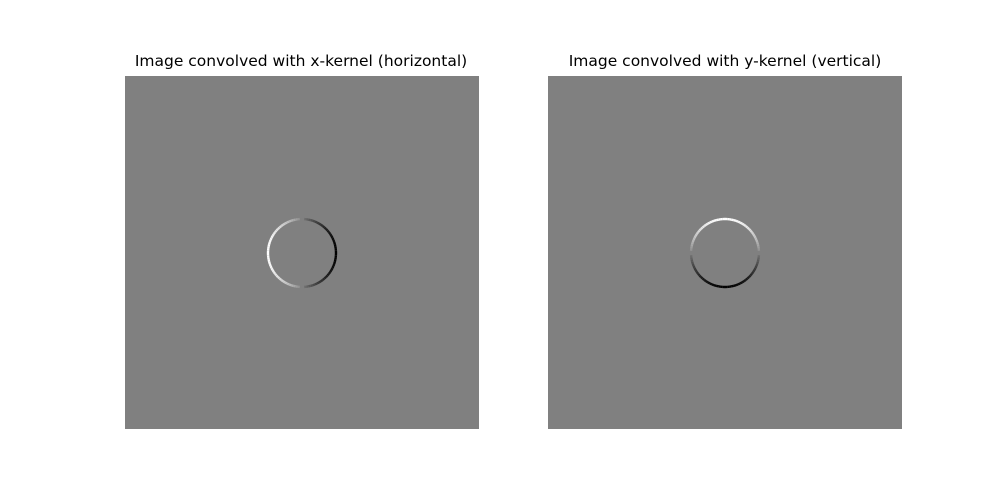 The height and width of the screenshot is (500, 1000). What do you see at coordinates (725, 61) in the screenshot?
I see `right-panel-title: Image convolved with y-kernel (vertical)` at bounding box center [725, 61].